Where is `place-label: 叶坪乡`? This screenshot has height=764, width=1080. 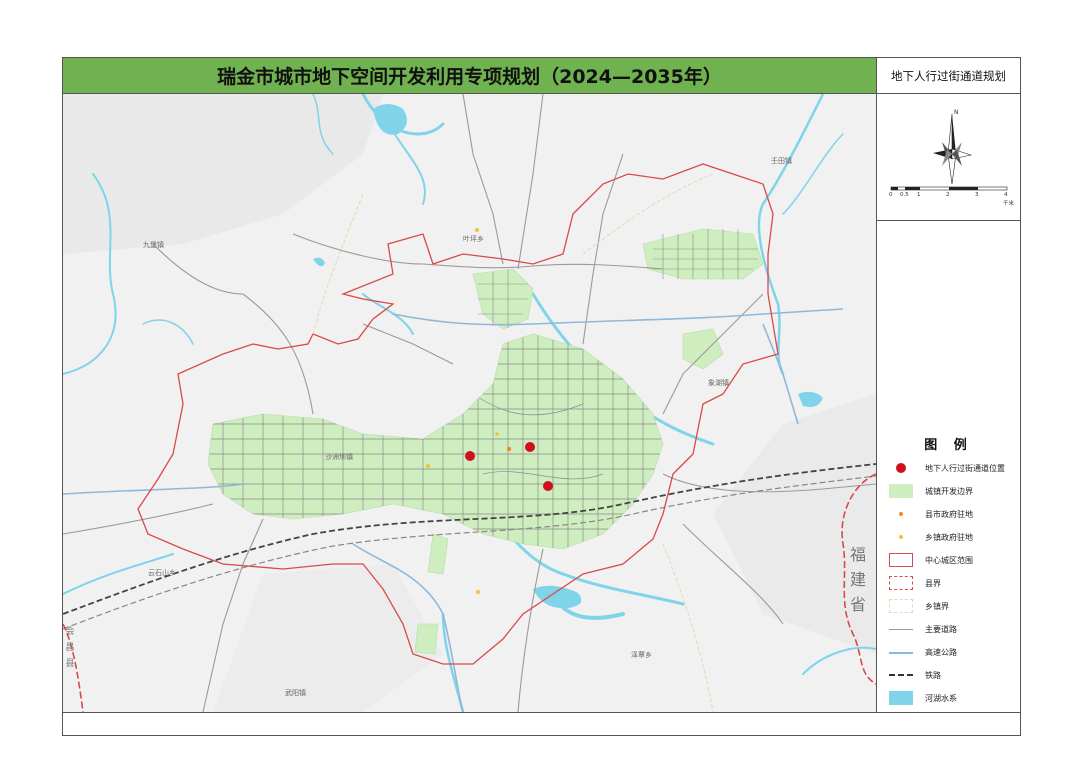 place-label: 叶坪乡 is located at coordinates (473, 239).